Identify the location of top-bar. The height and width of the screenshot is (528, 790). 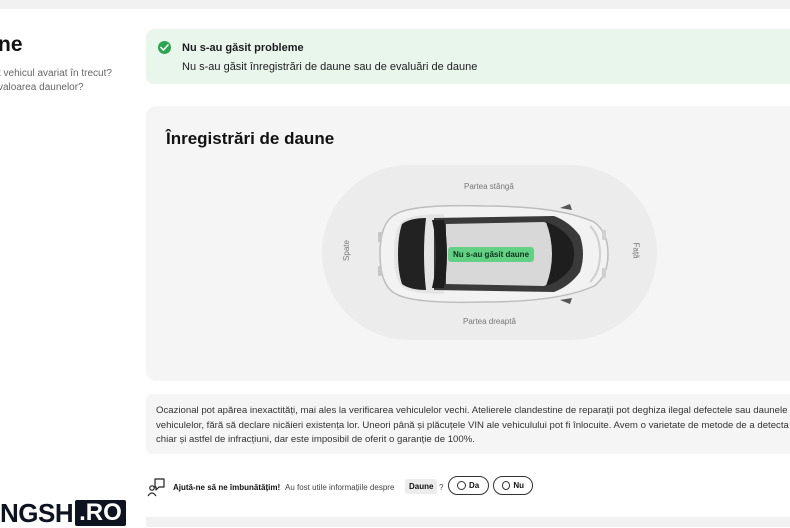
(395, 4).